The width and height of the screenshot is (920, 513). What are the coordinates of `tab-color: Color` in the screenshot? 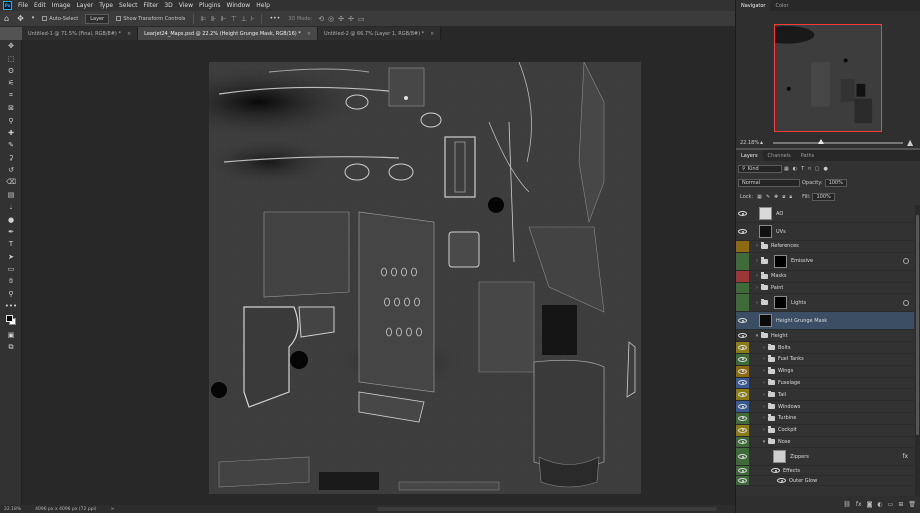 It's located at (781, 5).